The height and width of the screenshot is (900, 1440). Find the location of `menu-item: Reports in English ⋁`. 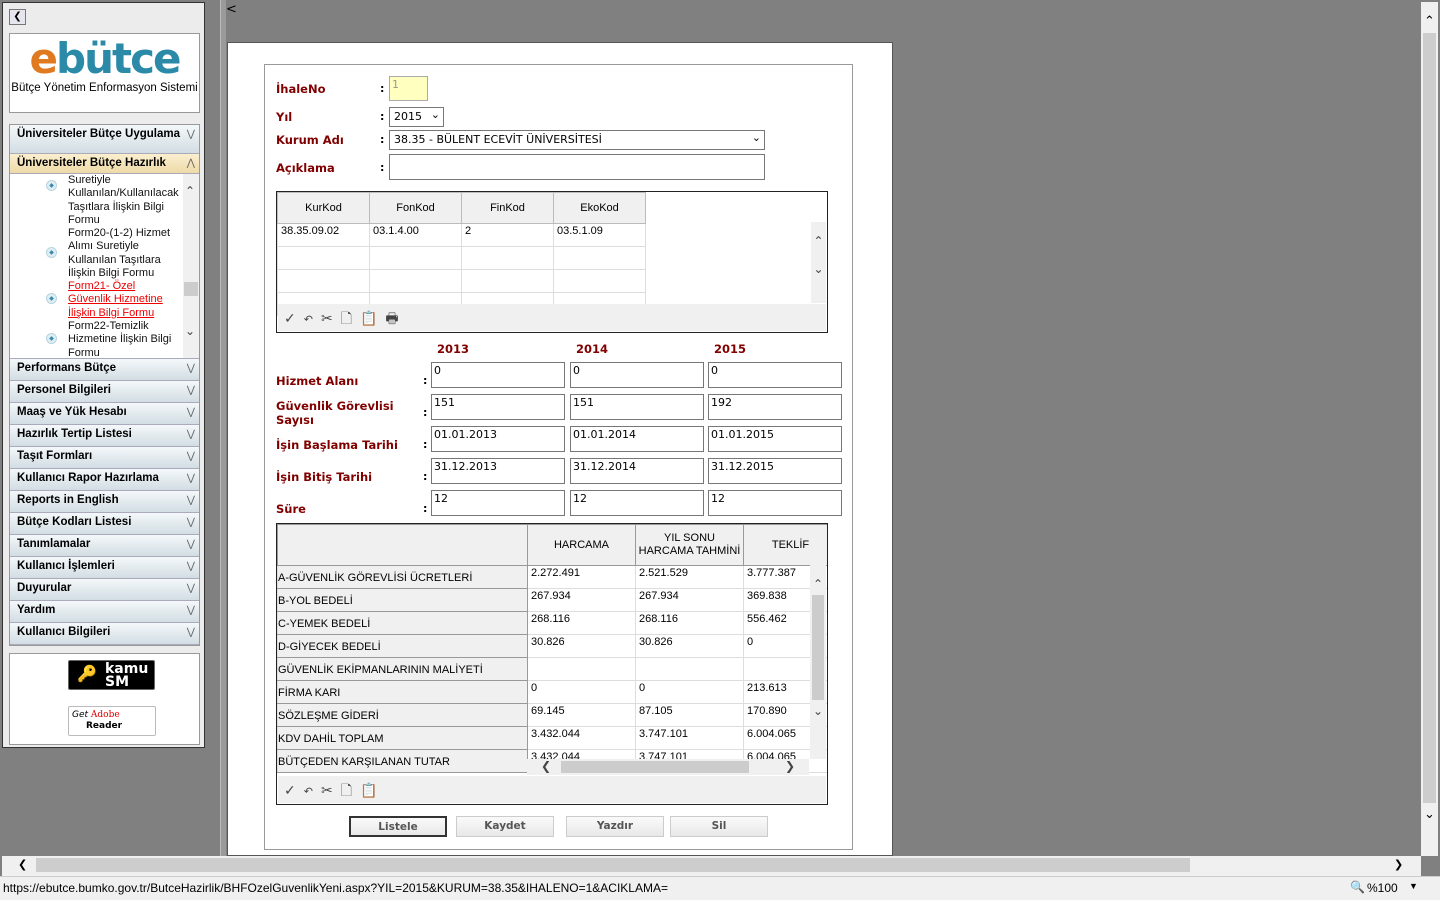

menu-item: Reports in English ⋁ is located at coordinates (104, 502).